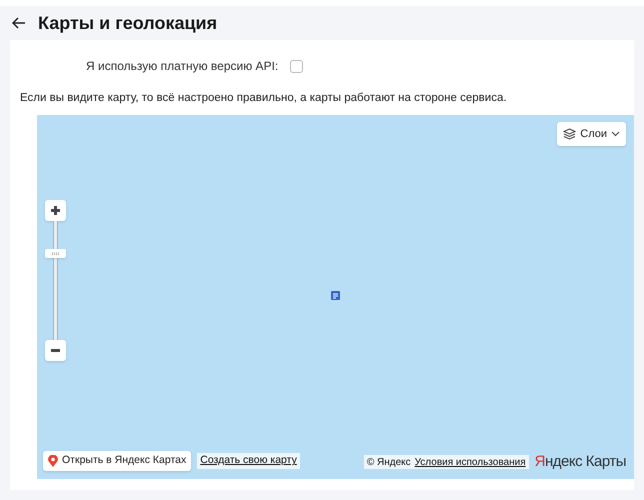 Image resolution: width=644 pixels, height=500 pixels. What do you see at coordinates (117, 461) in the screenshot?
I see `open-in-maps-button: Открыть в Яндекс Картах` at bounding box center [117, 461].